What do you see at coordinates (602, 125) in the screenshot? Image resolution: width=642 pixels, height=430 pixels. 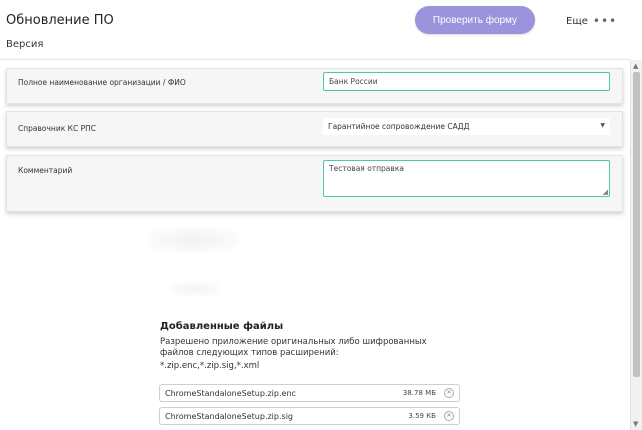 I see `chevron-down-icon: ▼` at bounding box center [602, 125].